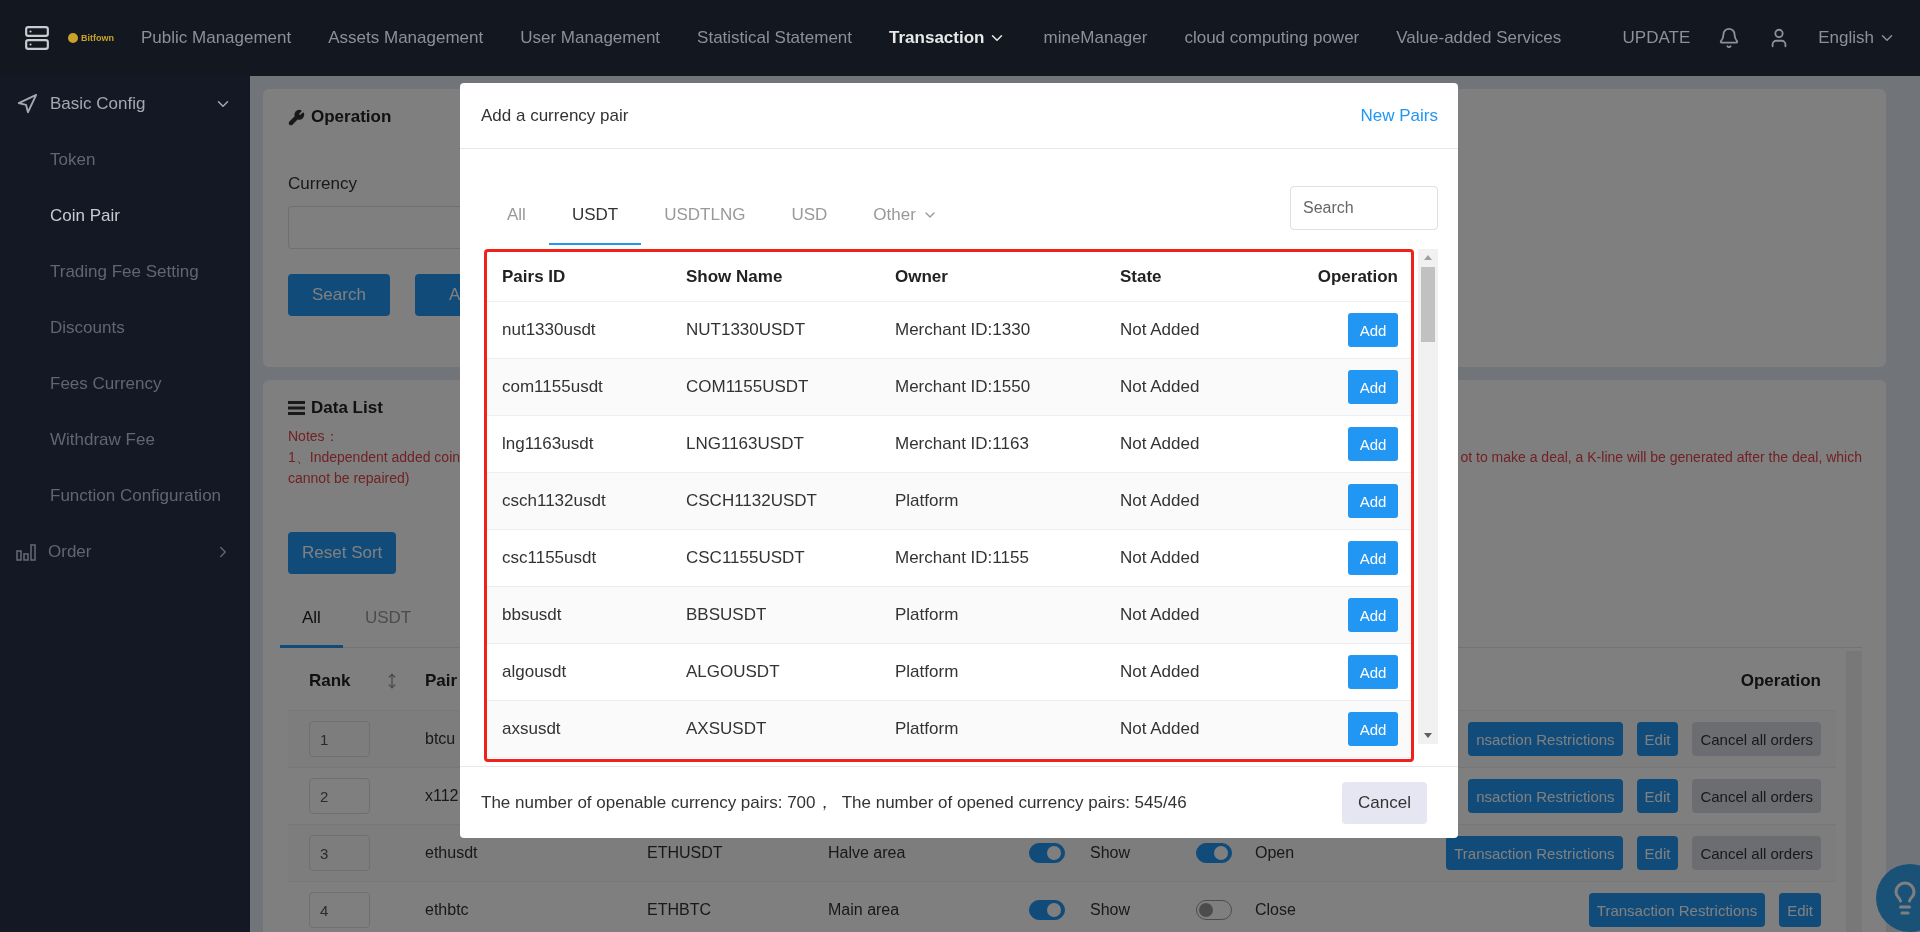  What do you see at coordinates (705, 215) in the screenshot?
I see `tab: USDTLNG` at bounding box center [705, 215].